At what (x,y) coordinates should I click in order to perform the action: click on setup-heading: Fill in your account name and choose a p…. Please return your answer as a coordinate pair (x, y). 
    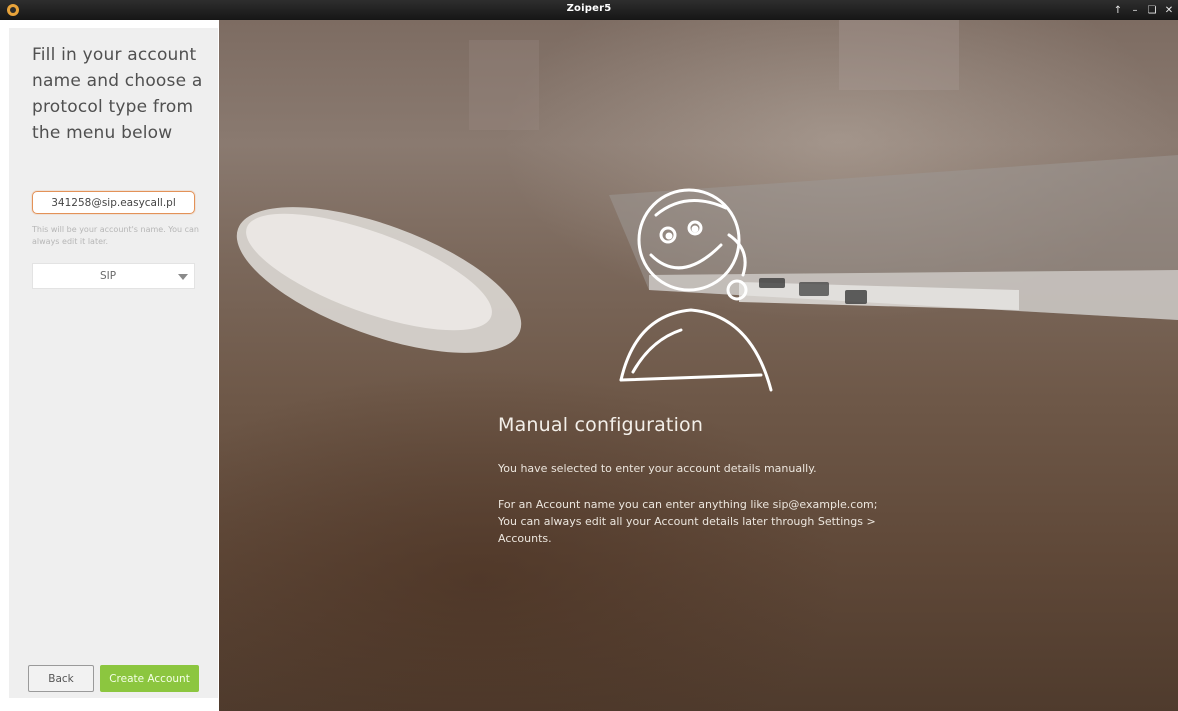
    Looking at the image, I should click on (117, 94).